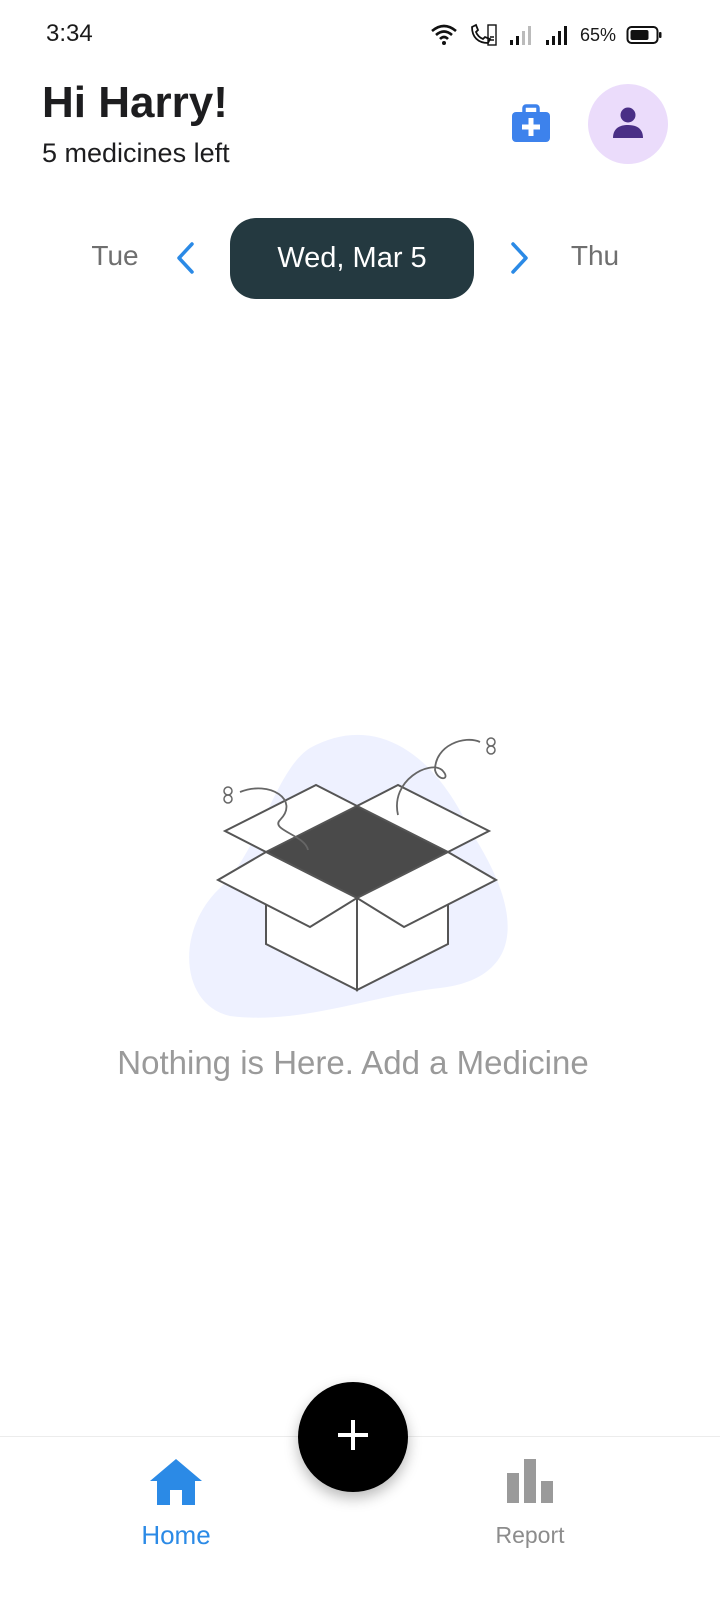 The width and height of the screenshot is (720, 1600). Describe the element at coordinates (69, 33) in the screenshot. I see `status-time: 3:34` at that location.